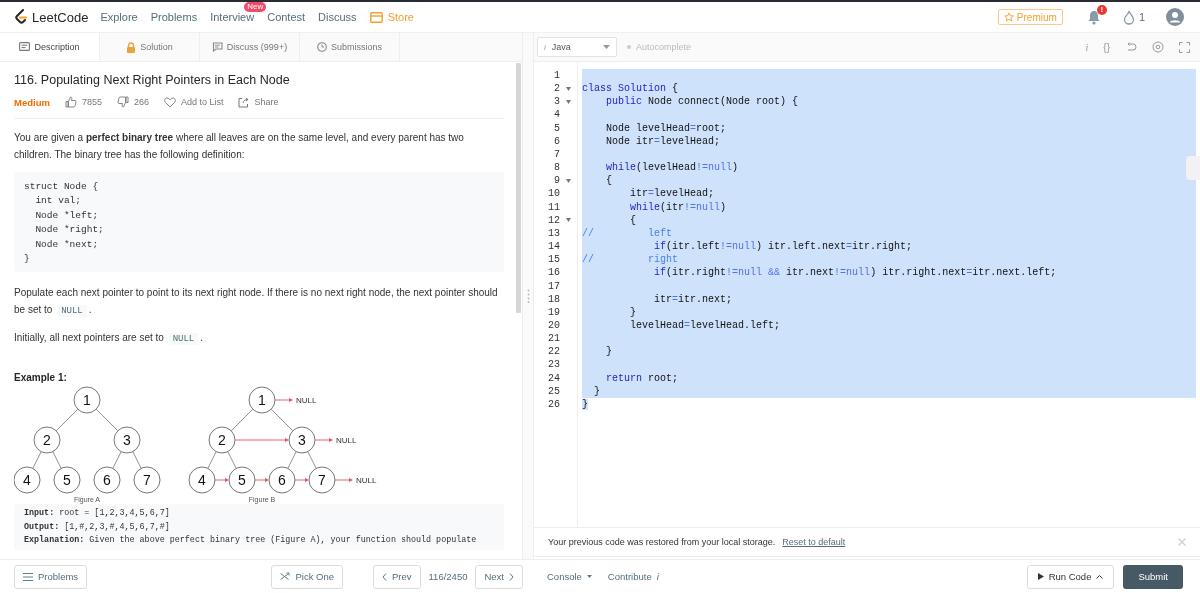 This screenshot has width=1200, height=593. I want to click on line-number: 14, so click(553, 247).